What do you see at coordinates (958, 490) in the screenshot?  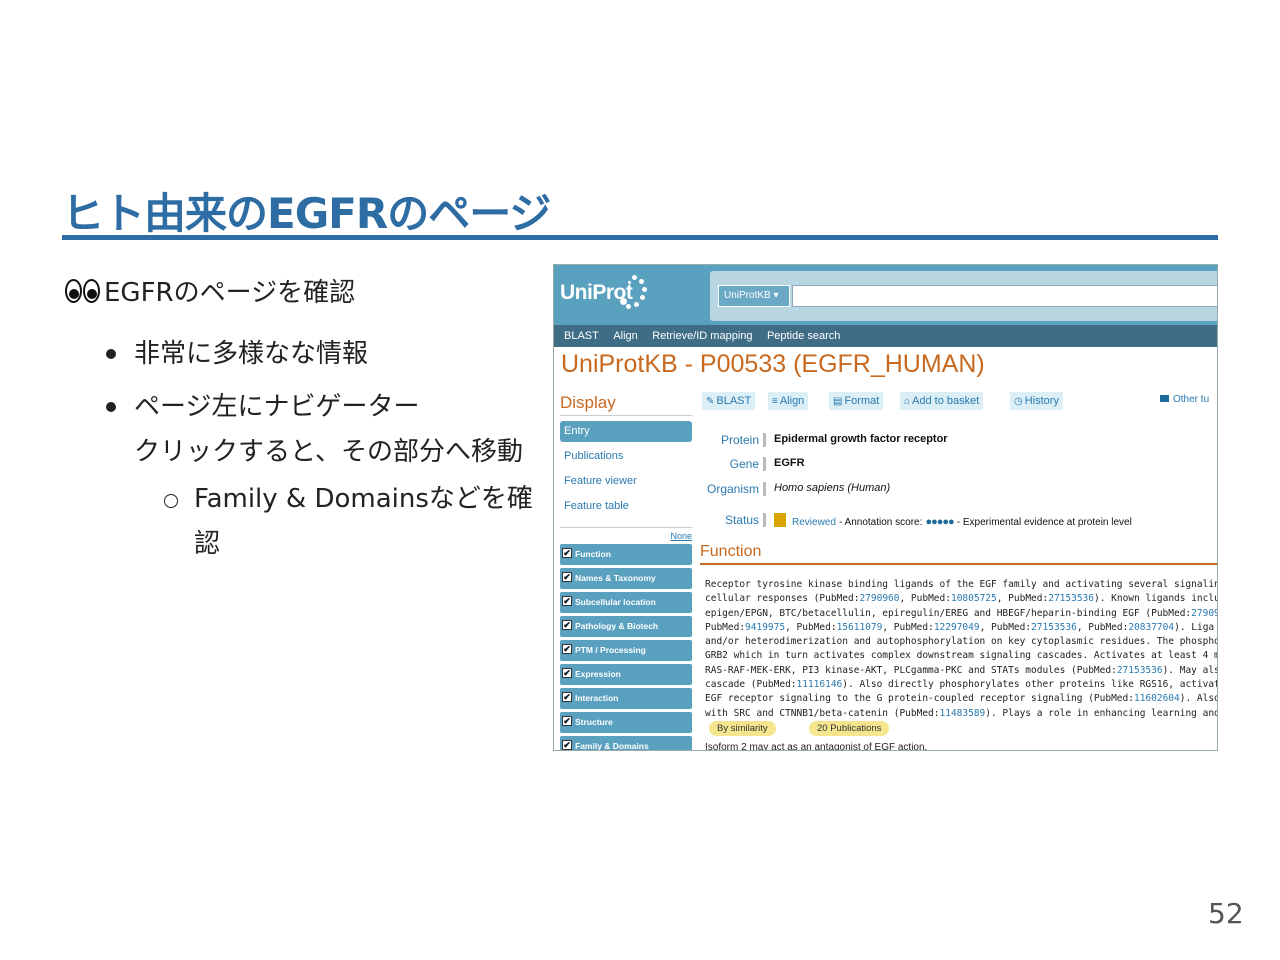 I see `organism-row: Organism Homo sapiens (Human)` at bounding box center [958, 490].